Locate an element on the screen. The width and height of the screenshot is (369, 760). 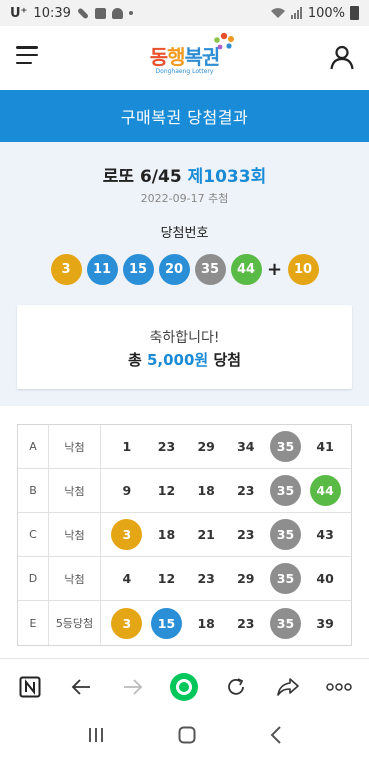
ticket-number: 9 is located at coordinates (127, 490).